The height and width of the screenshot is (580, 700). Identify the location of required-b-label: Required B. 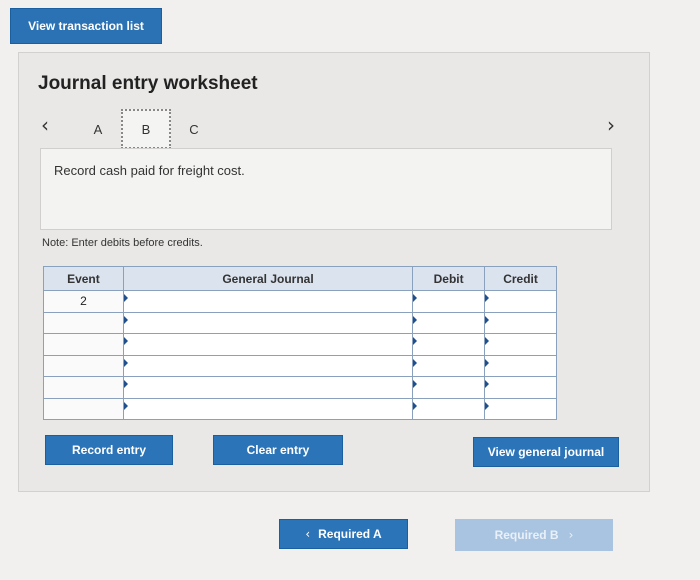
(526, 535).